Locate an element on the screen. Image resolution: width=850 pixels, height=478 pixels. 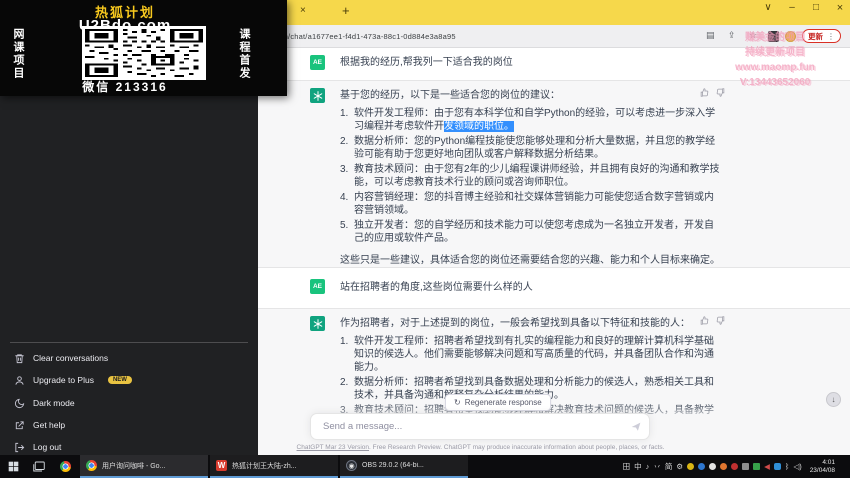
taskbar-clock: 4:01 23/04/08 is located at coordinates (822, 467).